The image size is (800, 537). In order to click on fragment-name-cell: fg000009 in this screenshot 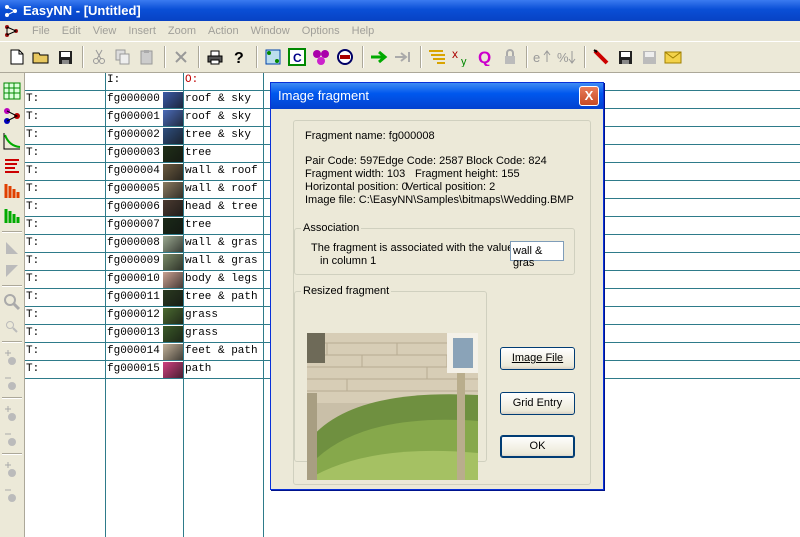, I will do `click(133, 261)`.